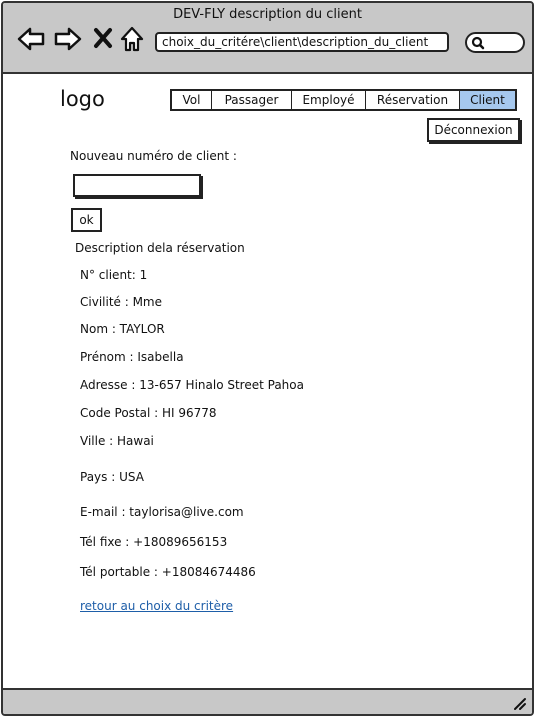 The height and width of the screenshot is (719, 537). Describe the element at coordinates (478, 43) in the screenshot. I see `search-icon` at that location.